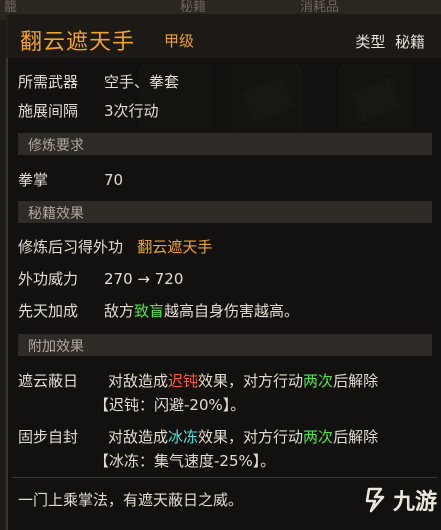 The width and height of the screenshot is (441, 530). What do you see at coordinates (131, 111) in the screenshot?
I see `info-value: 3次行动` at bounding box center [131, 111].